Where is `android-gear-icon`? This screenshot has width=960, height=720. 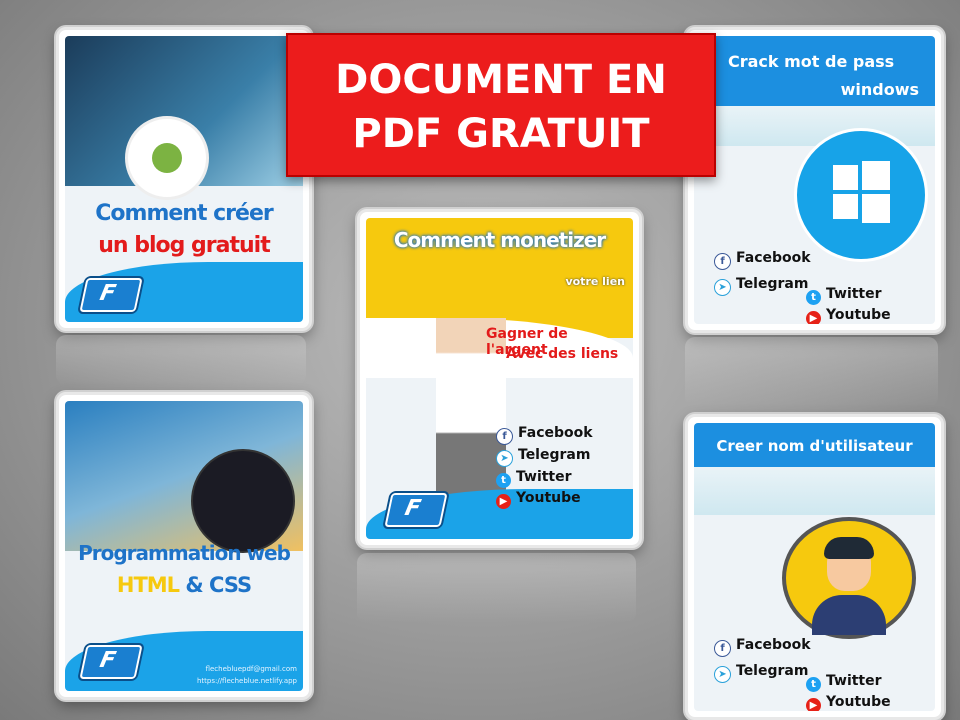
android-gear-icon is located at coordinates (167, 158).